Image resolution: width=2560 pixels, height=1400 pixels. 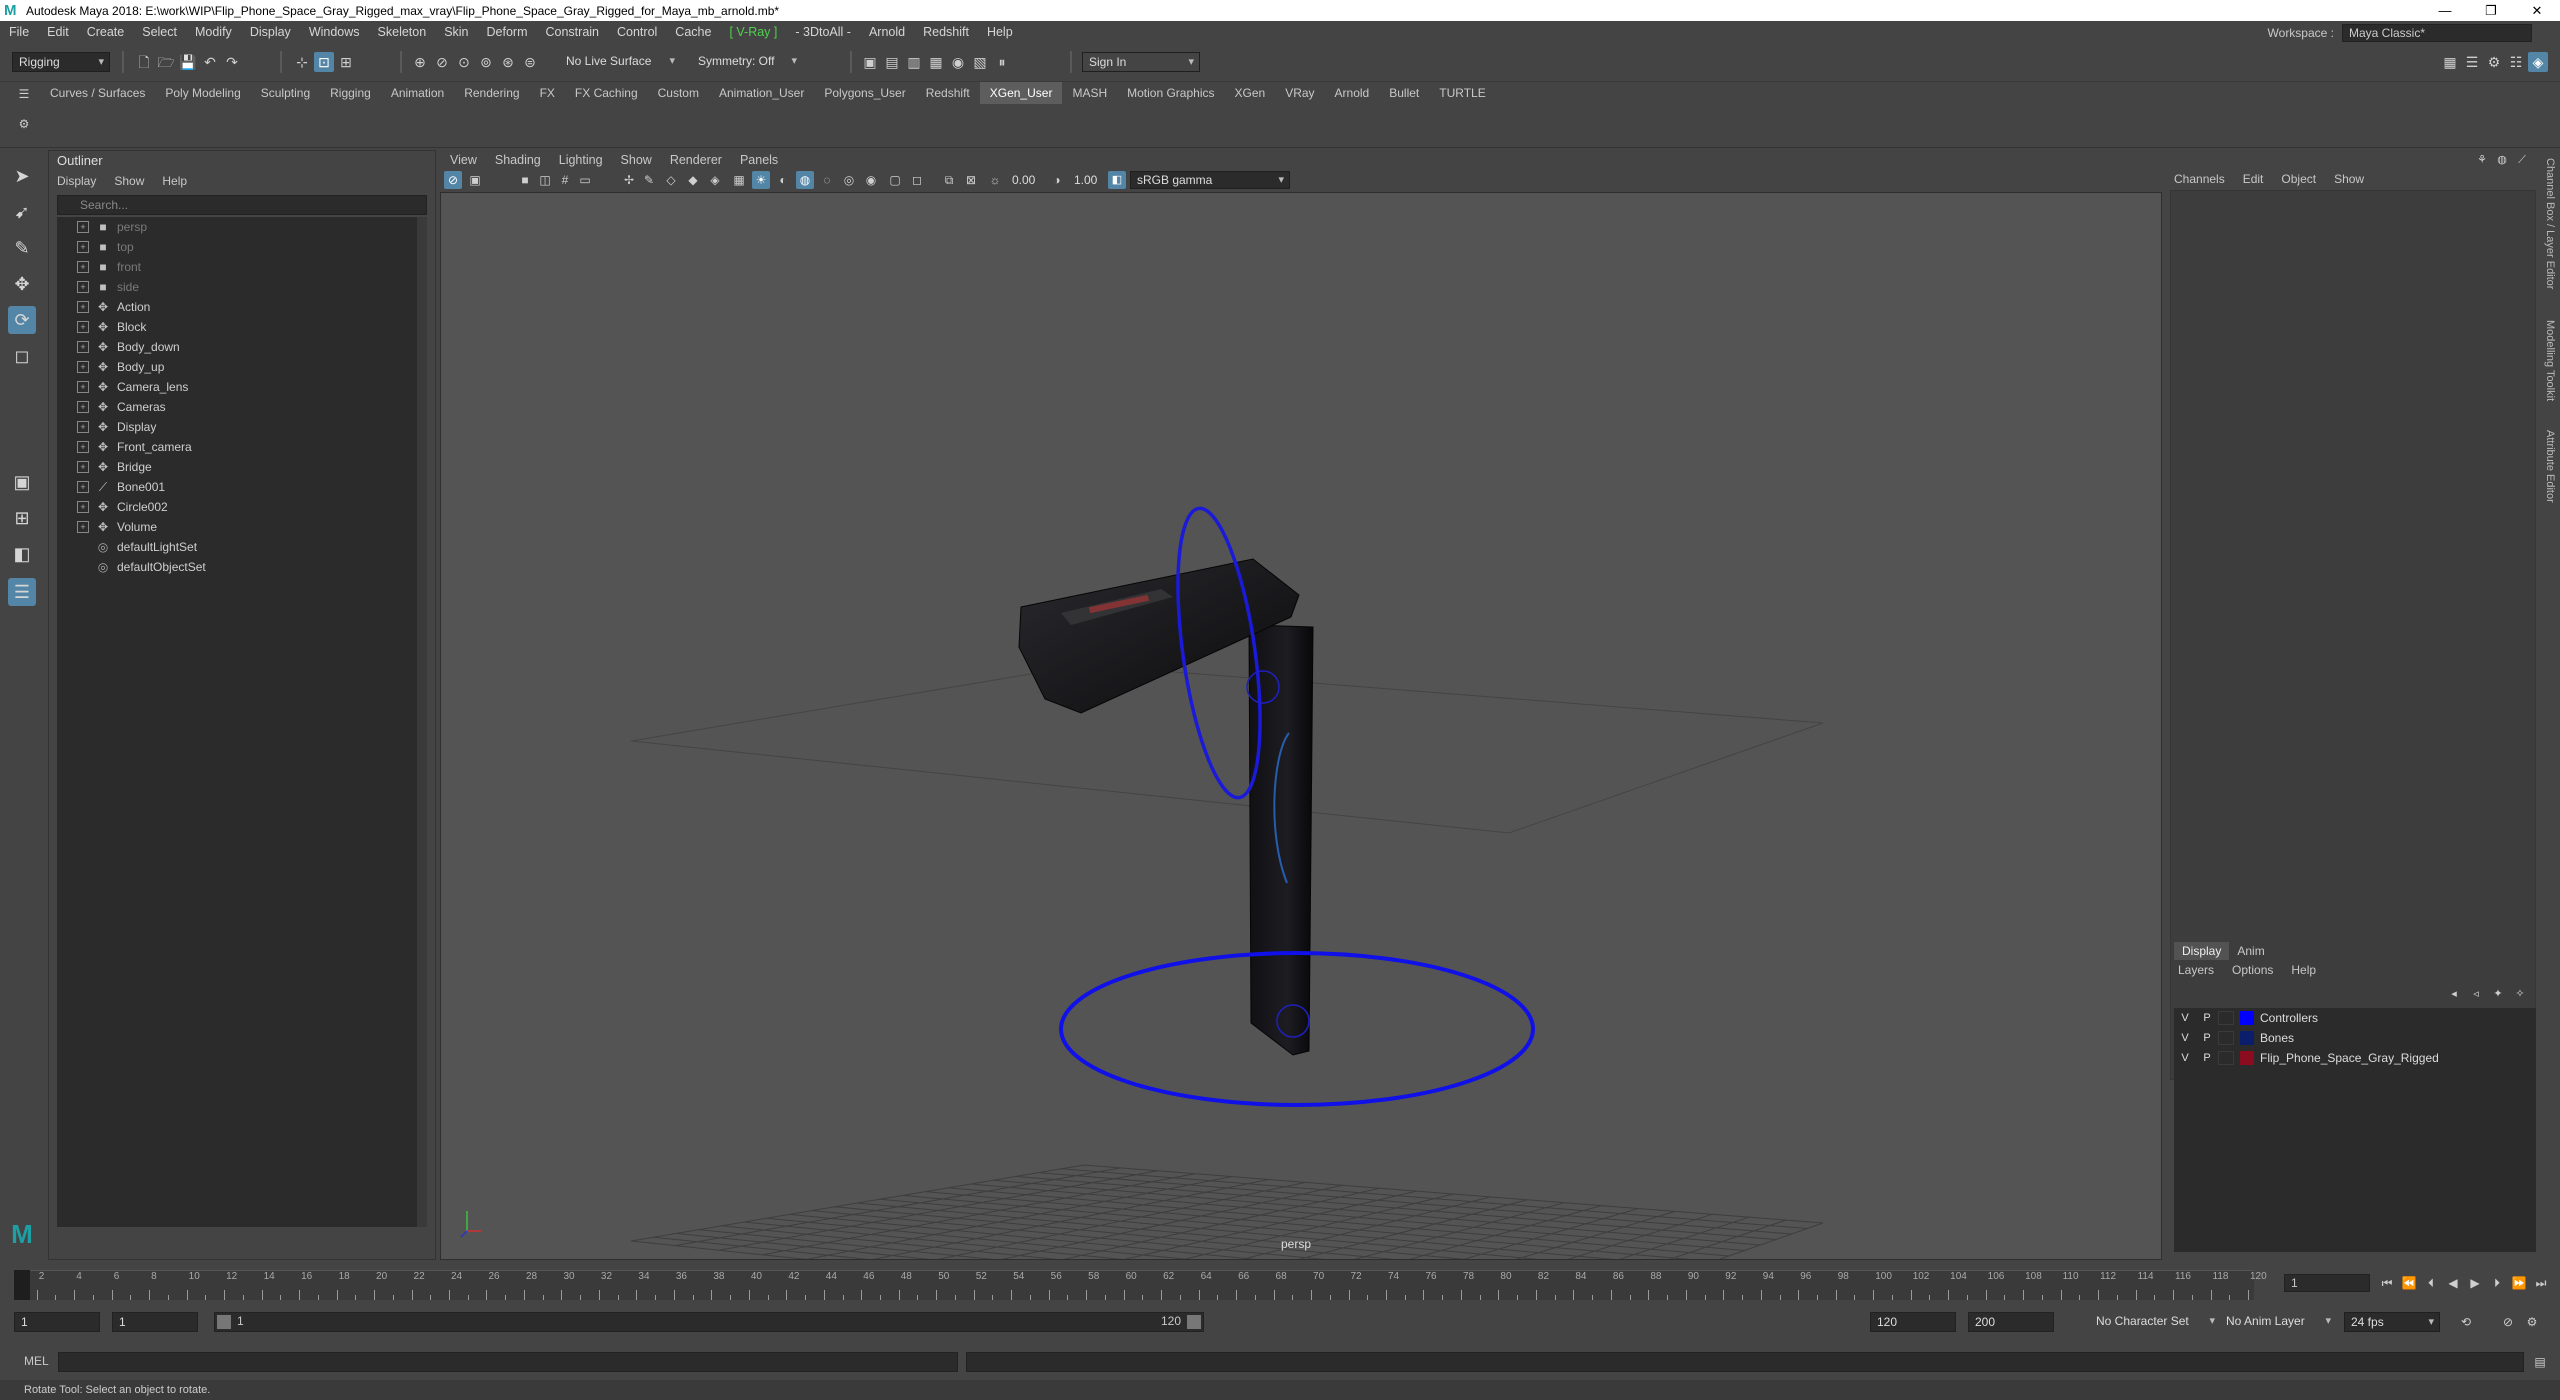 What do you see at coordinates (442, 62) in the screenshot?
I see `snap-curve-icon: ⊘` at bounding box center [442, 62].